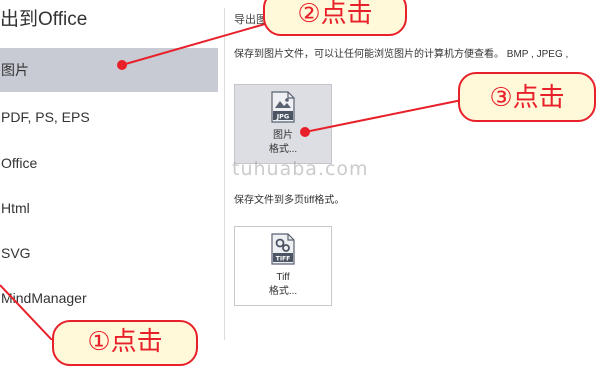 The width and height of the screenshot is (600, 366). I want to click on step-1-callout: ①点击, so click(125, 343).